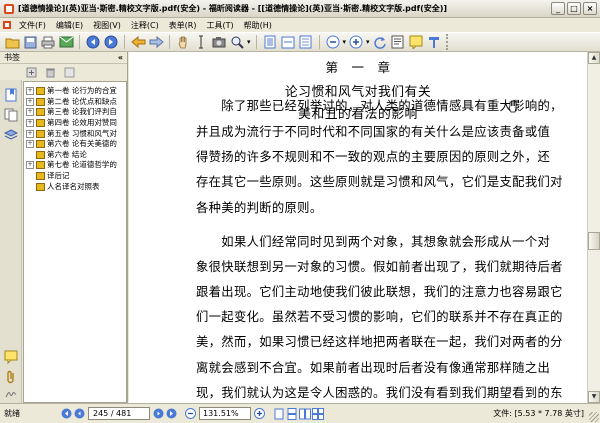 The height and width of the screenshot is (423, 600). What do you see at coordinates (288, 42) in the screenshot?
I see `fit-width-button` at bounding box center [288, 42].